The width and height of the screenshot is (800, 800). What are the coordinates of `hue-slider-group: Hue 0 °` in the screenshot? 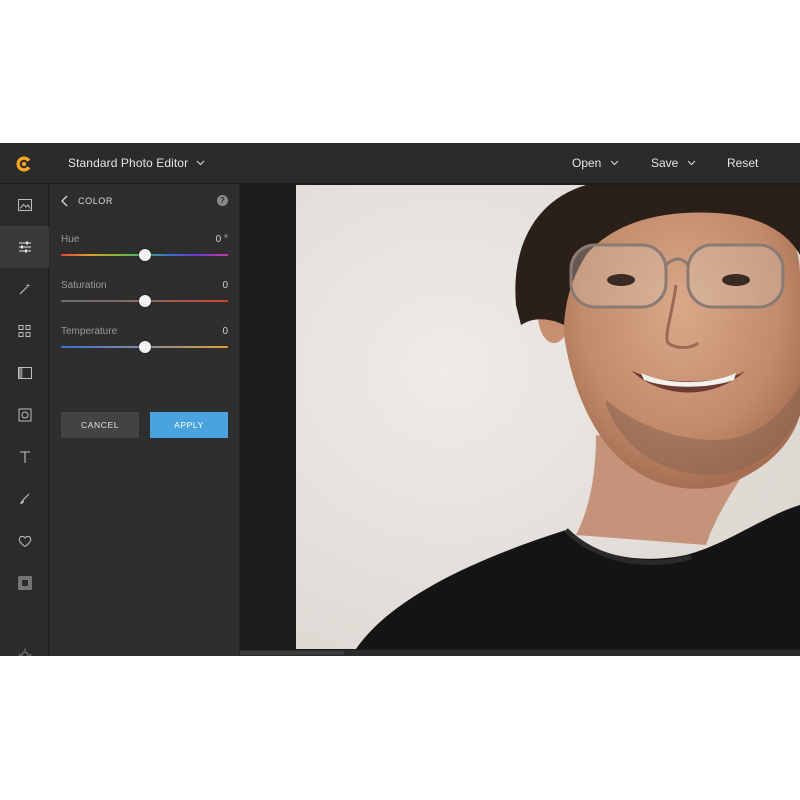 It's located at (144, 254).